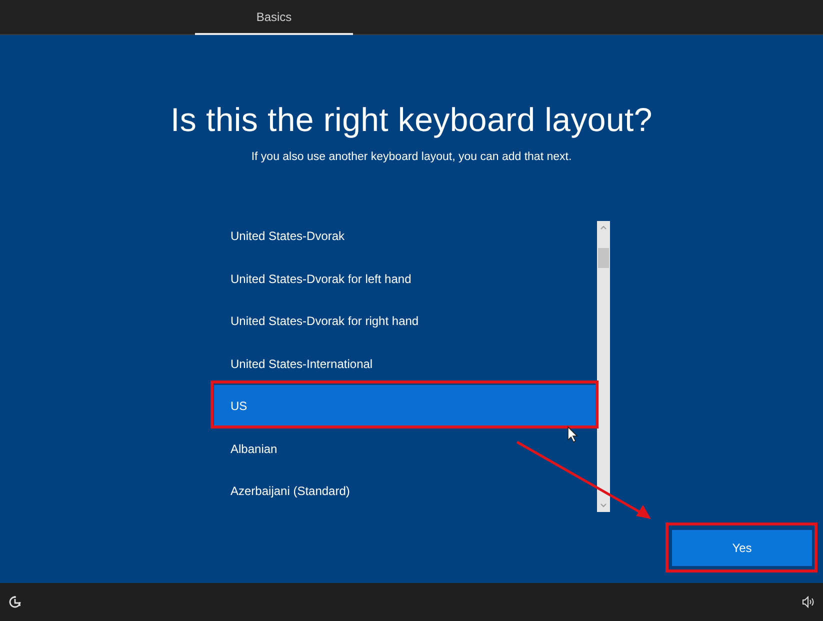 The width and height of the screenshot is (823, 621). I want to click on layout-list-item: United States-Dvorak, so click(405, 239).